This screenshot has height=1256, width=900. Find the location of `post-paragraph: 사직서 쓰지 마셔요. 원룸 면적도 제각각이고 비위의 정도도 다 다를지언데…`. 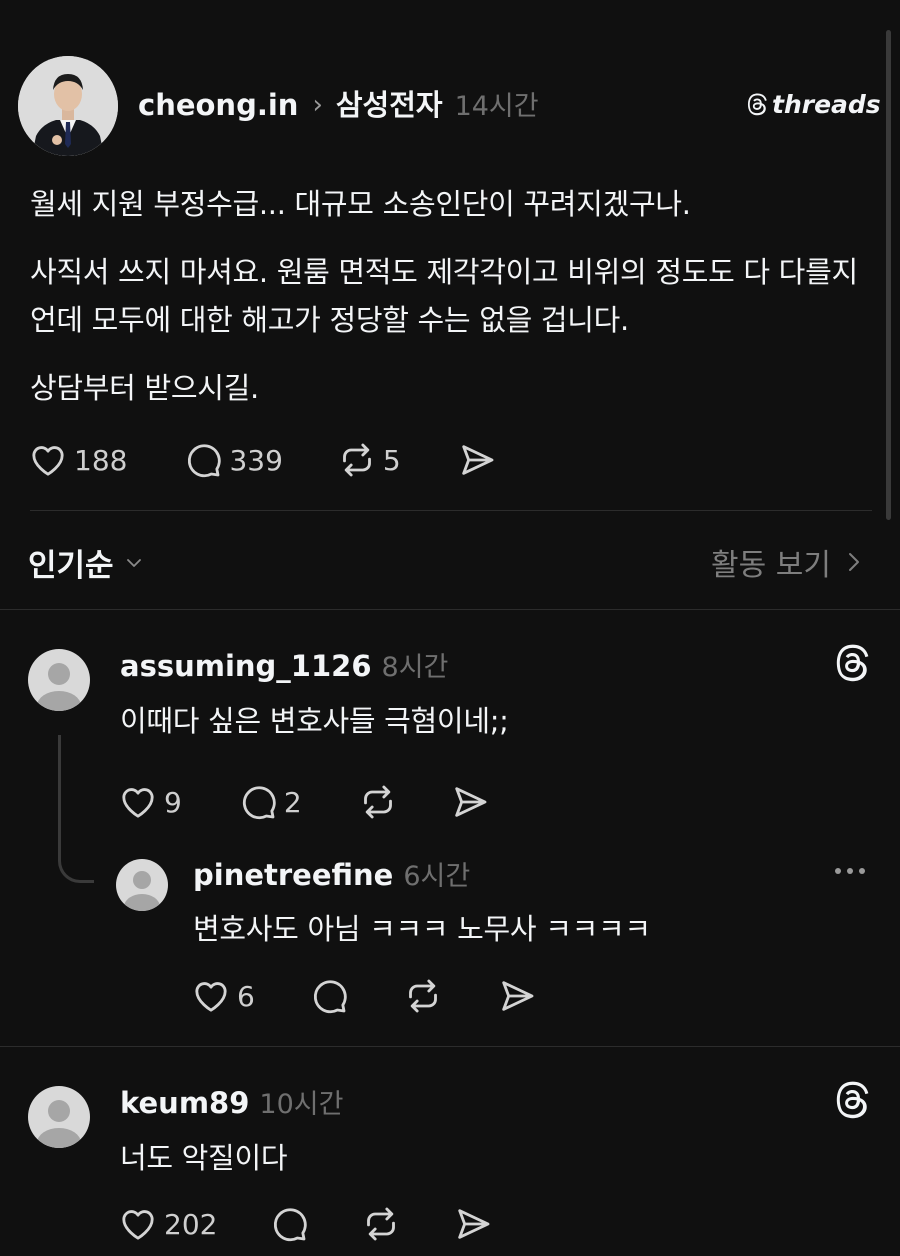

post-paragraph: 사직서 쓰지 마셔요. 원룸 면적도 제각각이고 비위의 정도도 다 다를지언데… is located at coordinates (444, 296).